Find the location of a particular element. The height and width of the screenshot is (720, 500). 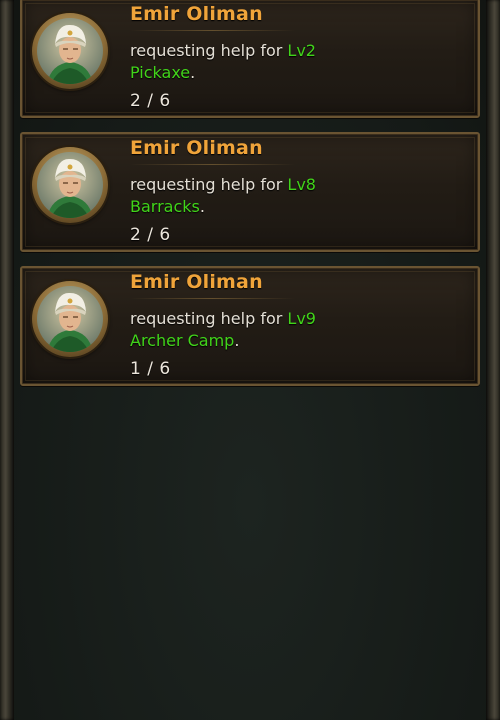

building-name: Archer Camp is located at coordinates (182, 340).